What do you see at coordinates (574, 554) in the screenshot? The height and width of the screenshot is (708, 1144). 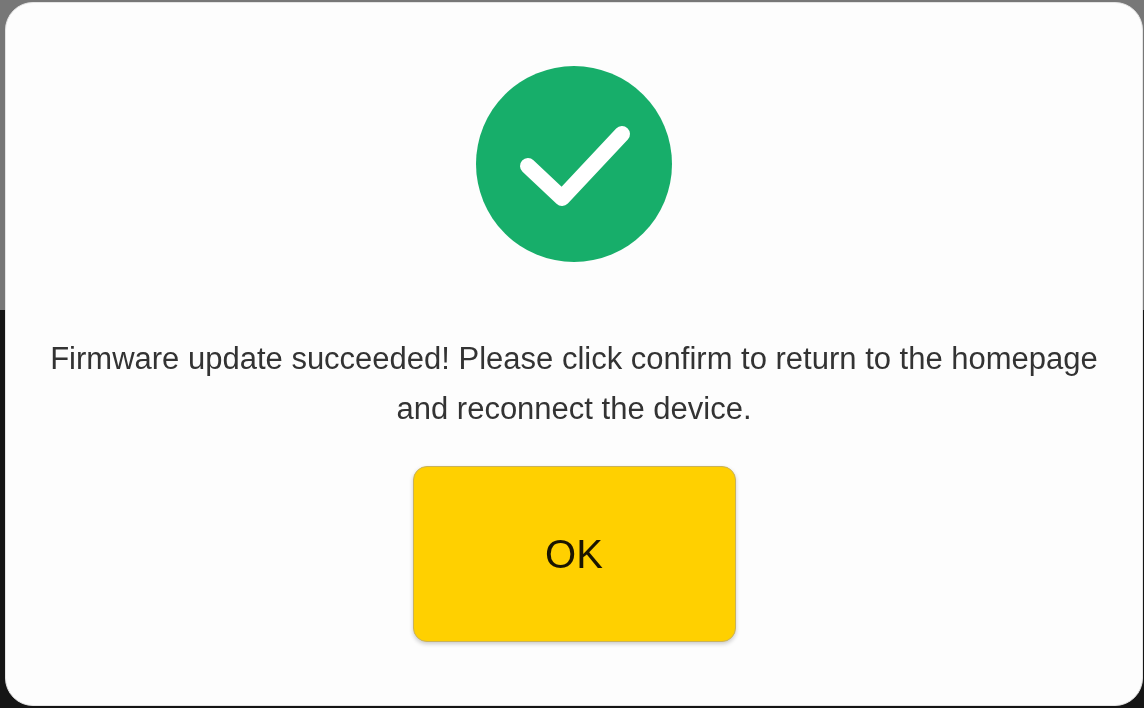 I see `ok-button: OK` at bounding box center [574, 554].